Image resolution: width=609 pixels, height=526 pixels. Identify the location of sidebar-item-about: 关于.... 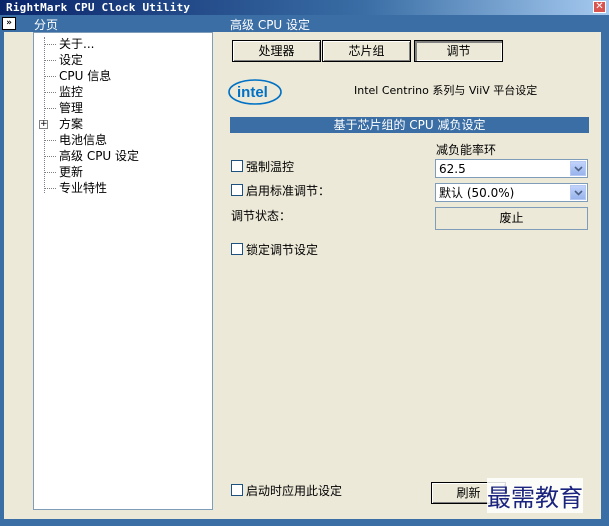
(76, 44).